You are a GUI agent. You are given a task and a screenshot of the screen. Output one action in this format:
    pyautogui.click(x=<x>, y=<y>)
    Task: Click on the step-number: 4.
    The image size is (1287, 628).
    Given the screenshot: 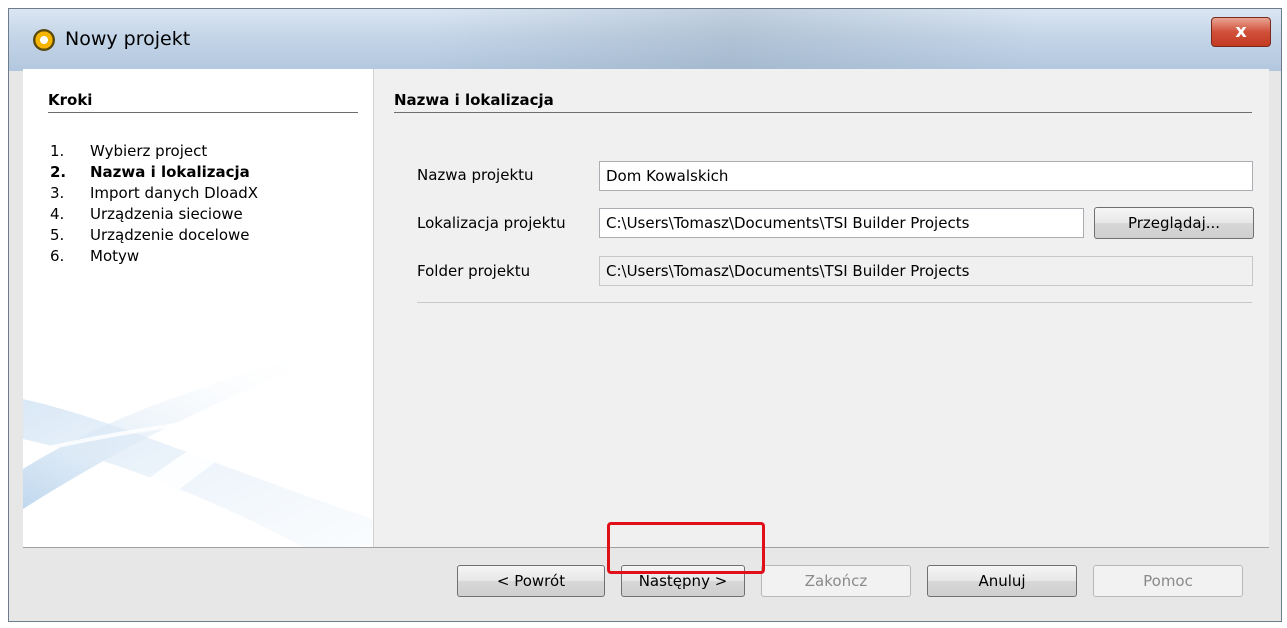 What is the action you would take?
    pyautogui.click(x=57, y=214)
    